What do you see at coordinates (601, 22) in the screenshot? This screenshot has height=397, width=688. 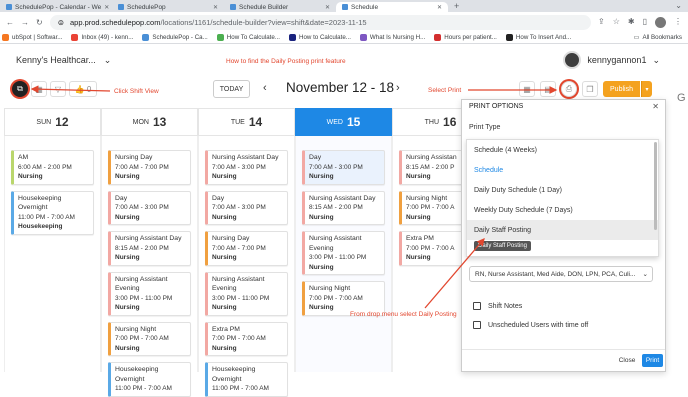 I see `share-icon: ⇪` at bounding box center [601, 22].